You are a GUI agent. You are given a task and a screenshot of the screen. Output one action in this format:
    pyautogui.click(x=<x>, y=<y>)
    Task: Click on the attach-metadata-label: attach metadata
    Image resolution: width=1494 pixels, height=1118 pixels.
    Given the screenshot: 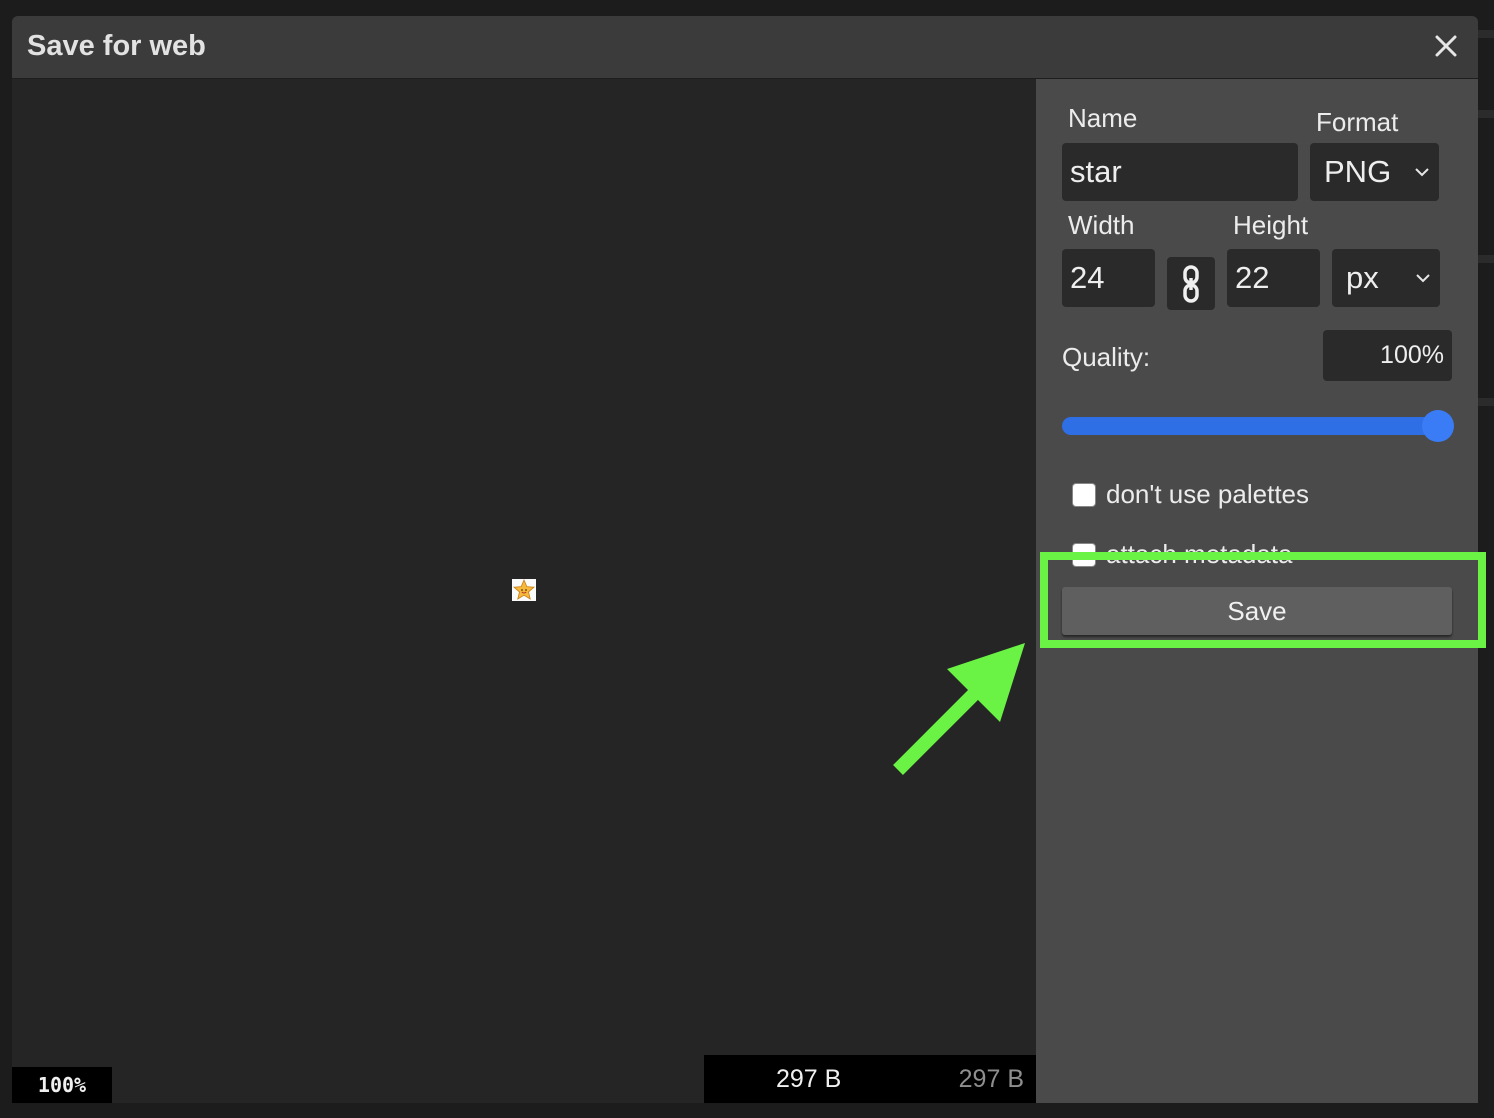 What is the action you would take?
    pyautogui.click(x=1199, y=554)
    